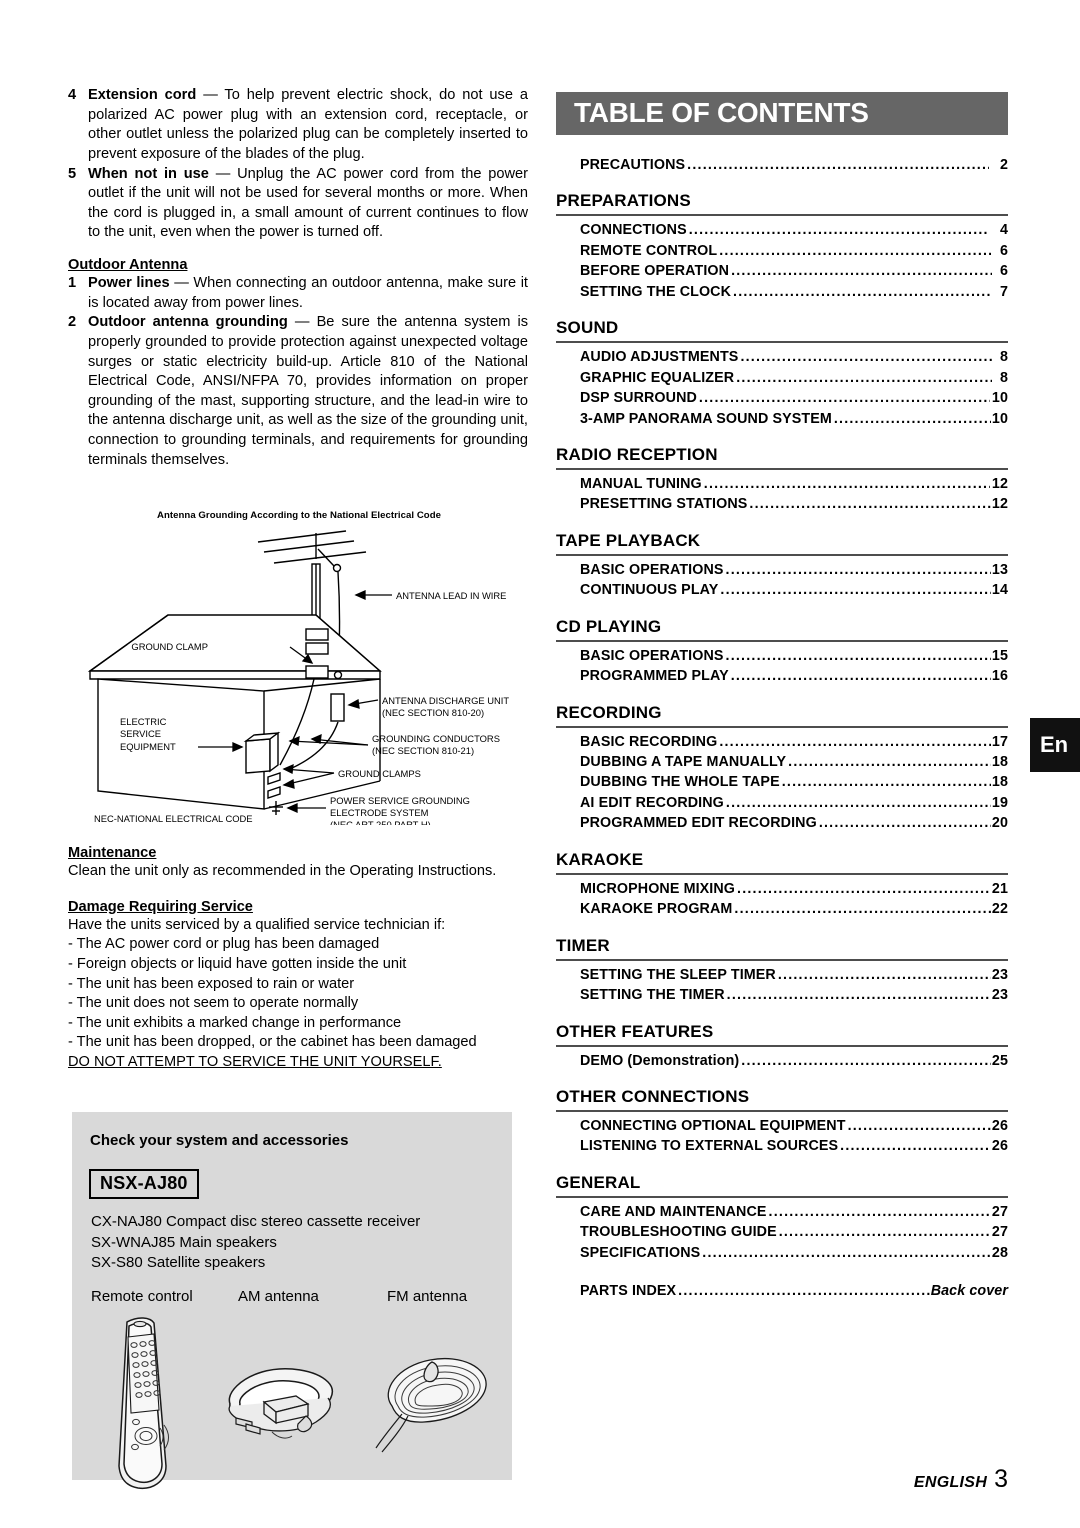  Describe the element at coordinates (148, 173) in the screenshot. I see `item-lead: When not in use` at that location.